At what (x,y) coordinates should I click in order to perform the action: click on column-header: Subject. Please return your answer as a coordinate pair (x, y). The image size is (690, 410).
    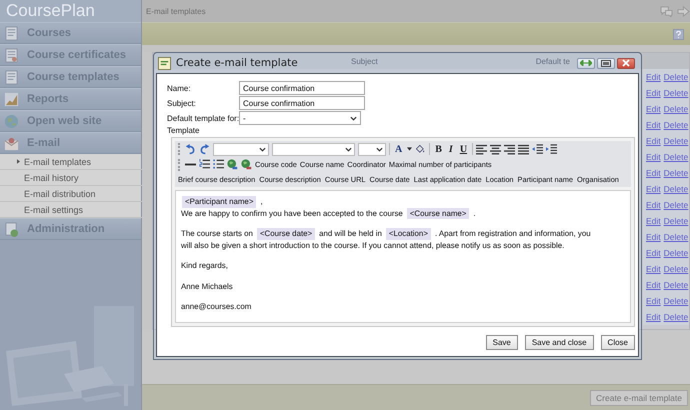
    Looking at the image, I should click on (364, 61).